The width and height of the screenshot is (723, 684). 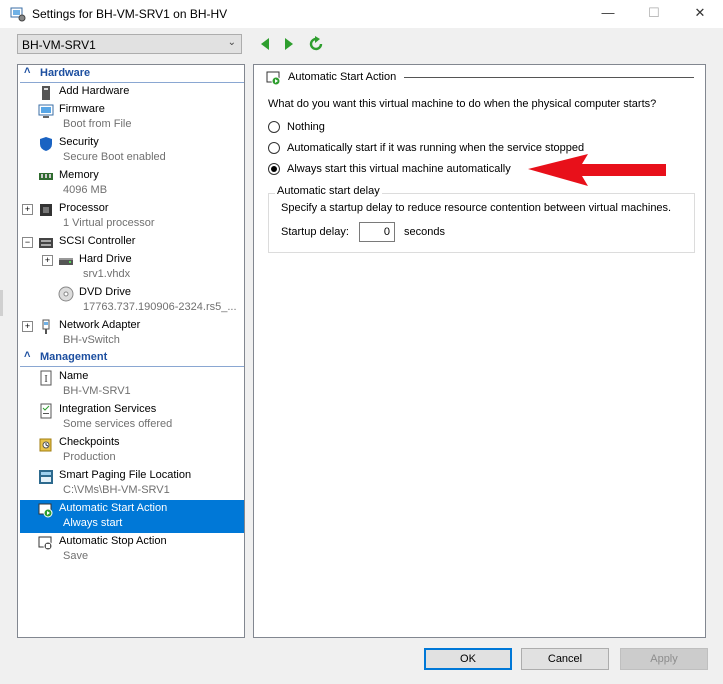 I want to click on checkpoints-icon, so click(x=45, y=445).